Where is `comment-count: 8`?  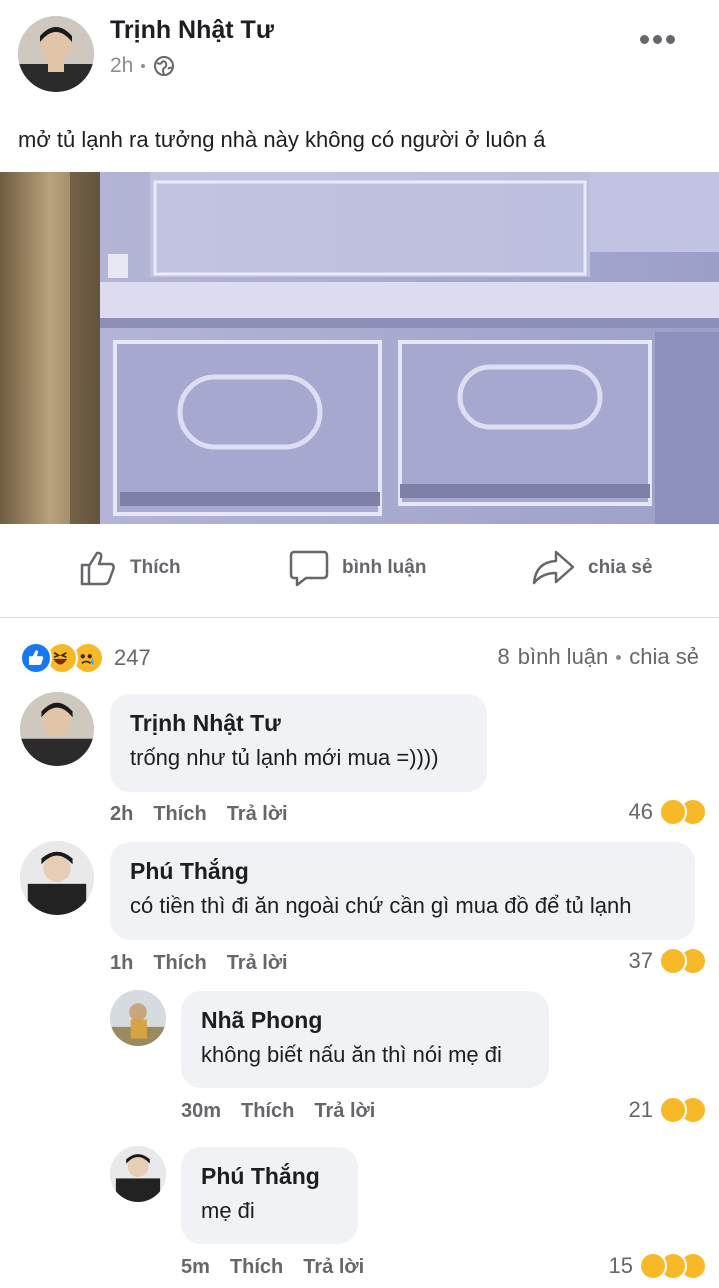 comment-count: 8 is located at coordinates (503, 656).